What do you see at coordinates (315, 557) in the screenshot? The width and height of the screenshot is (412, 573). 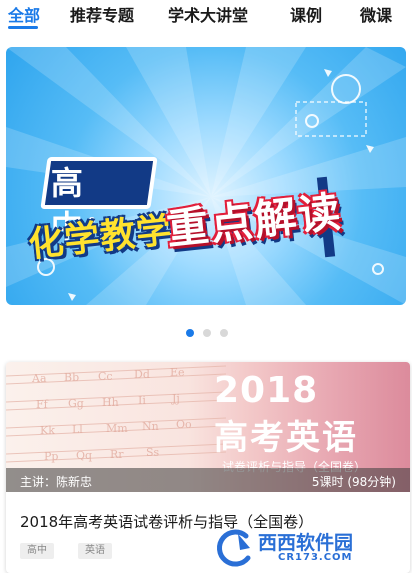 I see `watermark-domain: CR173.COM` at bounding box center [315, 557].